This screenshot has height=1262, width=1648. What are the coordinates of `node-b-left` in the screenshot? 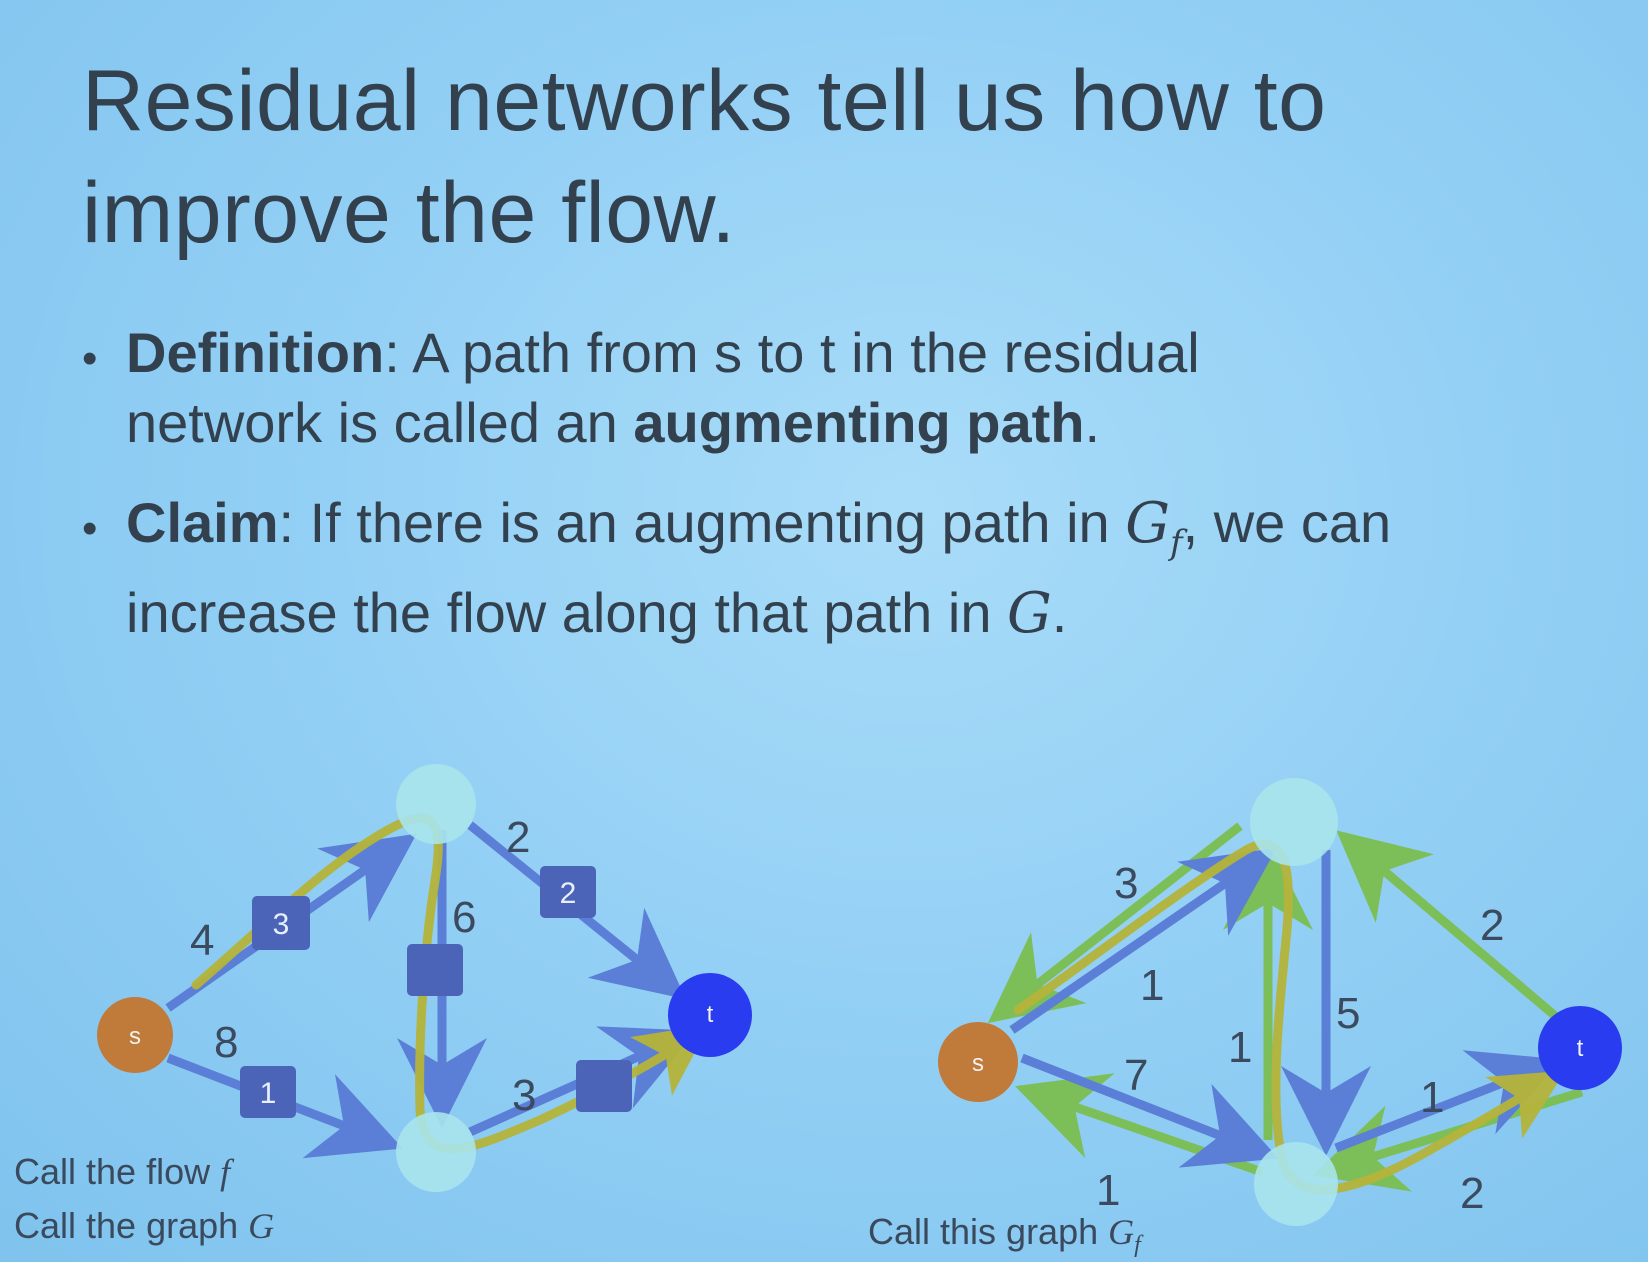 It's located at (436, 1152).